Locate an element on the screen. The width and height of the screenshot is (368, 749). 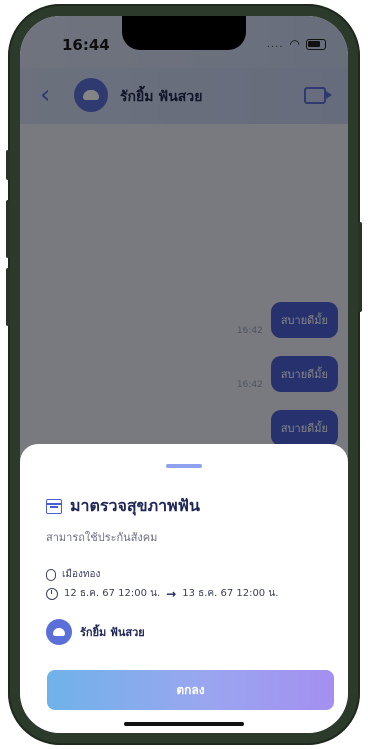
doctor-avatar is located at coordinates (59, 632).